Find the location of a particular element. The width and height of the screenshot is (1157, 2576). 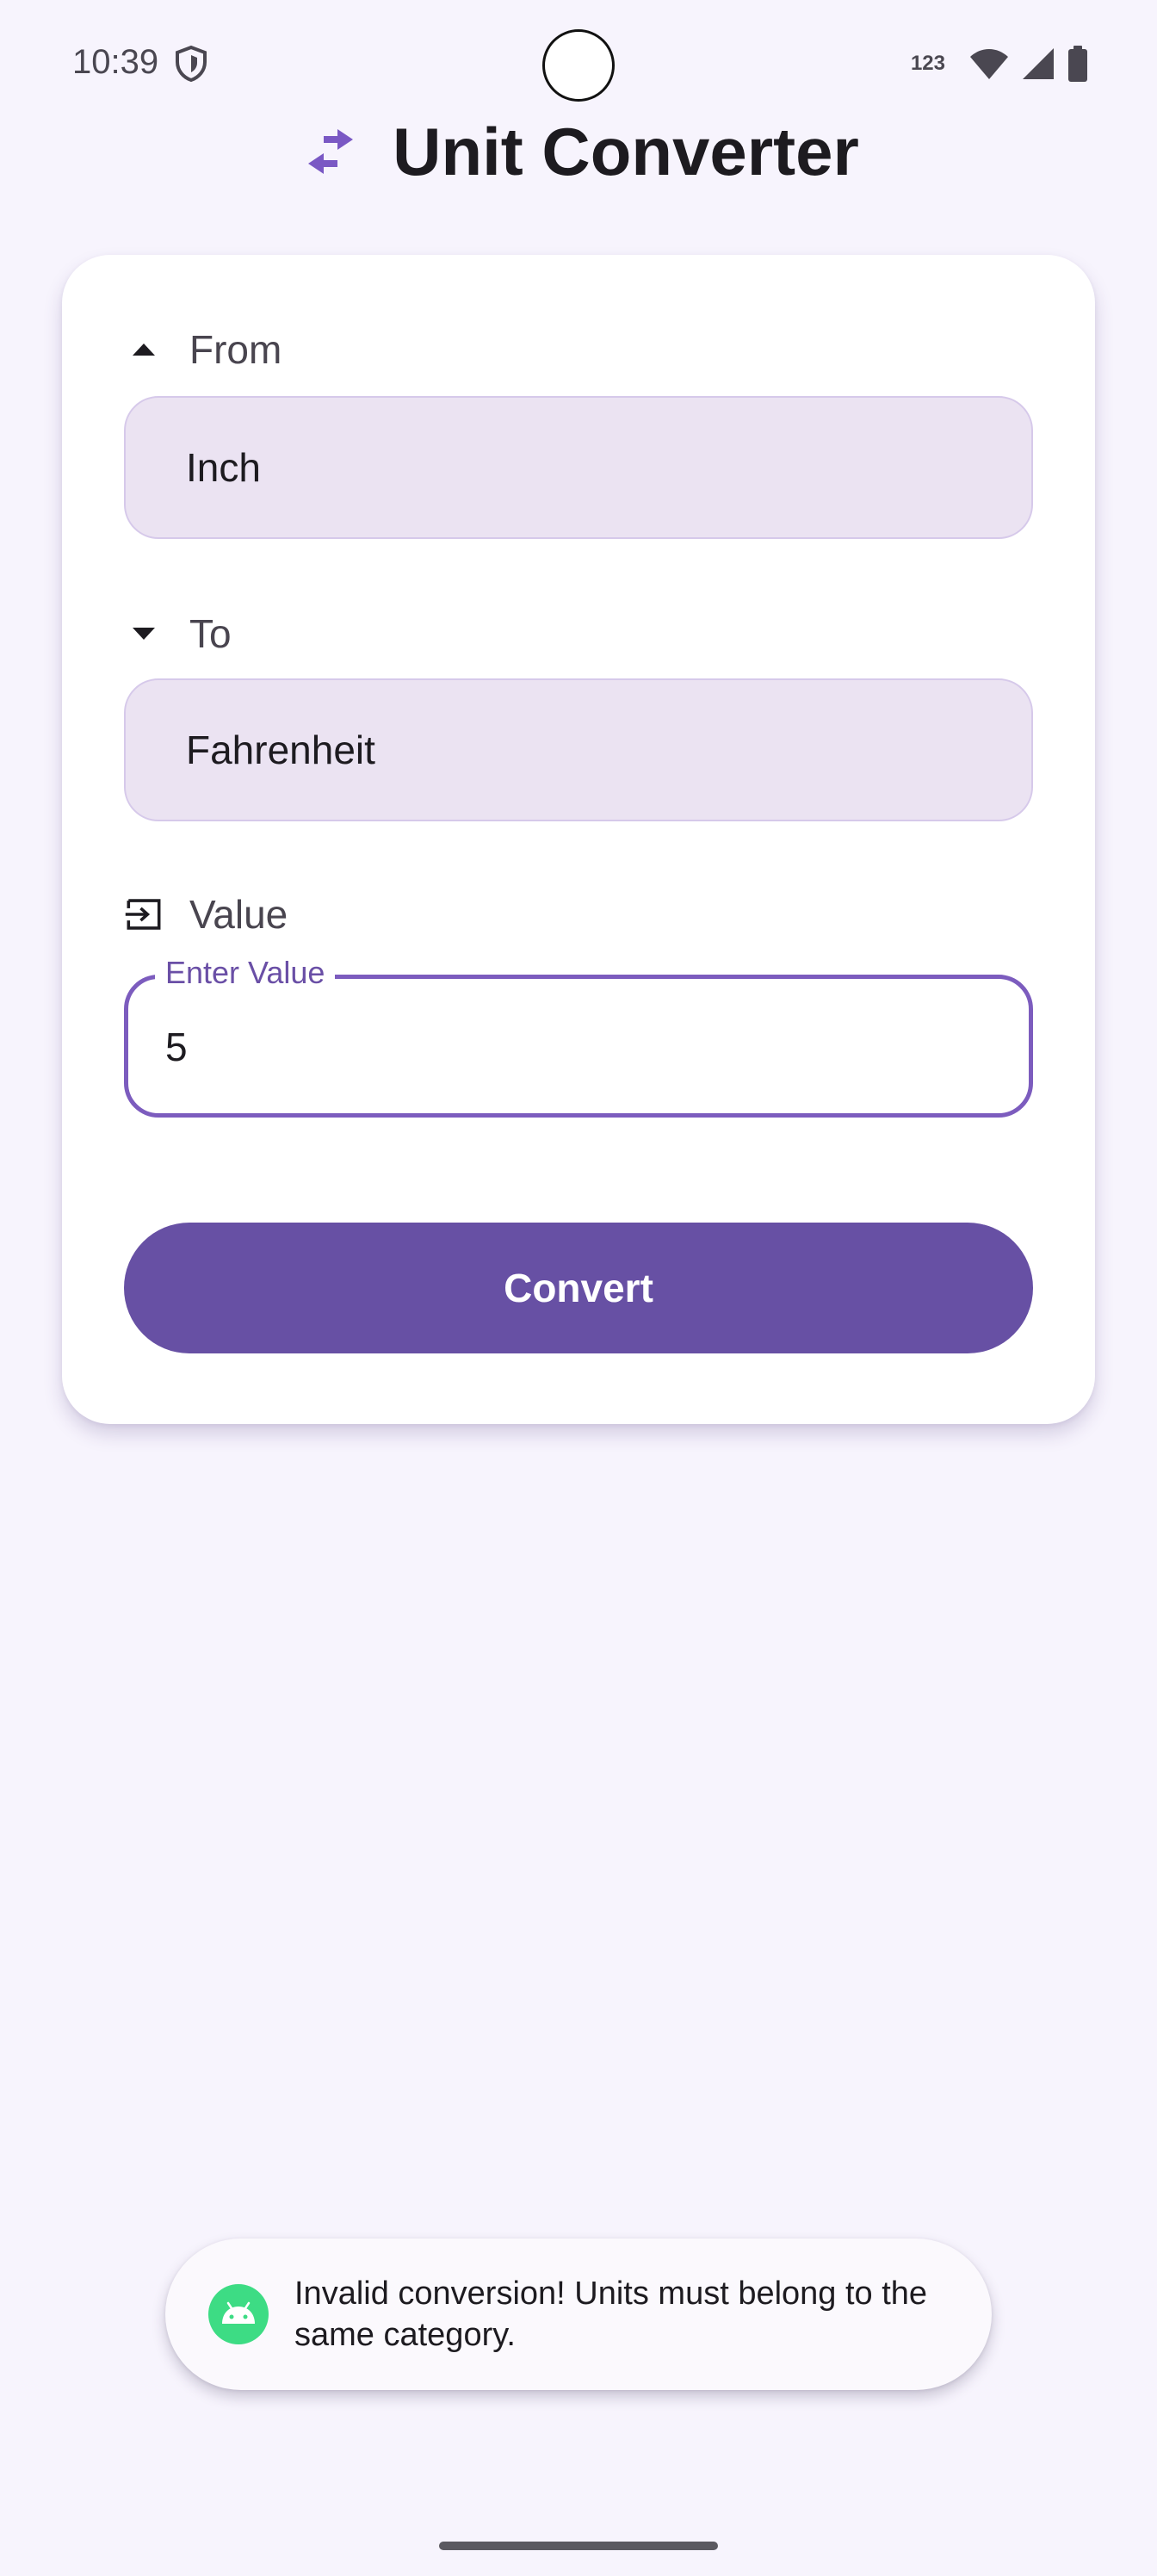

from-label-row: From is located at coordinates (203, 350).